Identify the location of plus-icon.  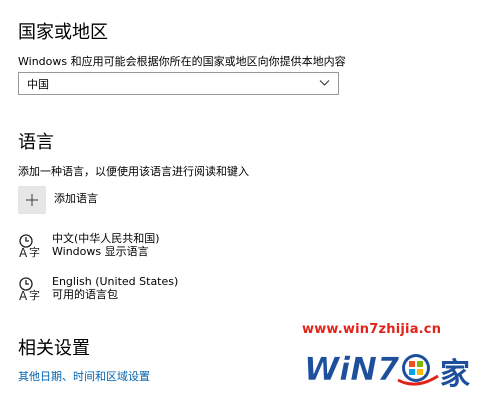
(32, 200).